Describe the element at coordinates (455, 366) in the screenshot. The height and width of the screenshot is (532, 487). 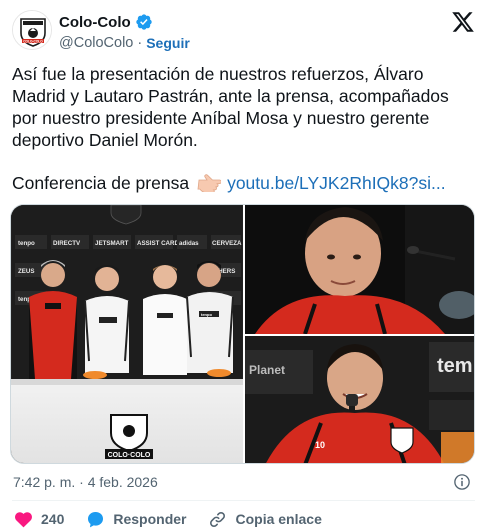
I see `sponsor-tenpo-side-text: tem` at that location.